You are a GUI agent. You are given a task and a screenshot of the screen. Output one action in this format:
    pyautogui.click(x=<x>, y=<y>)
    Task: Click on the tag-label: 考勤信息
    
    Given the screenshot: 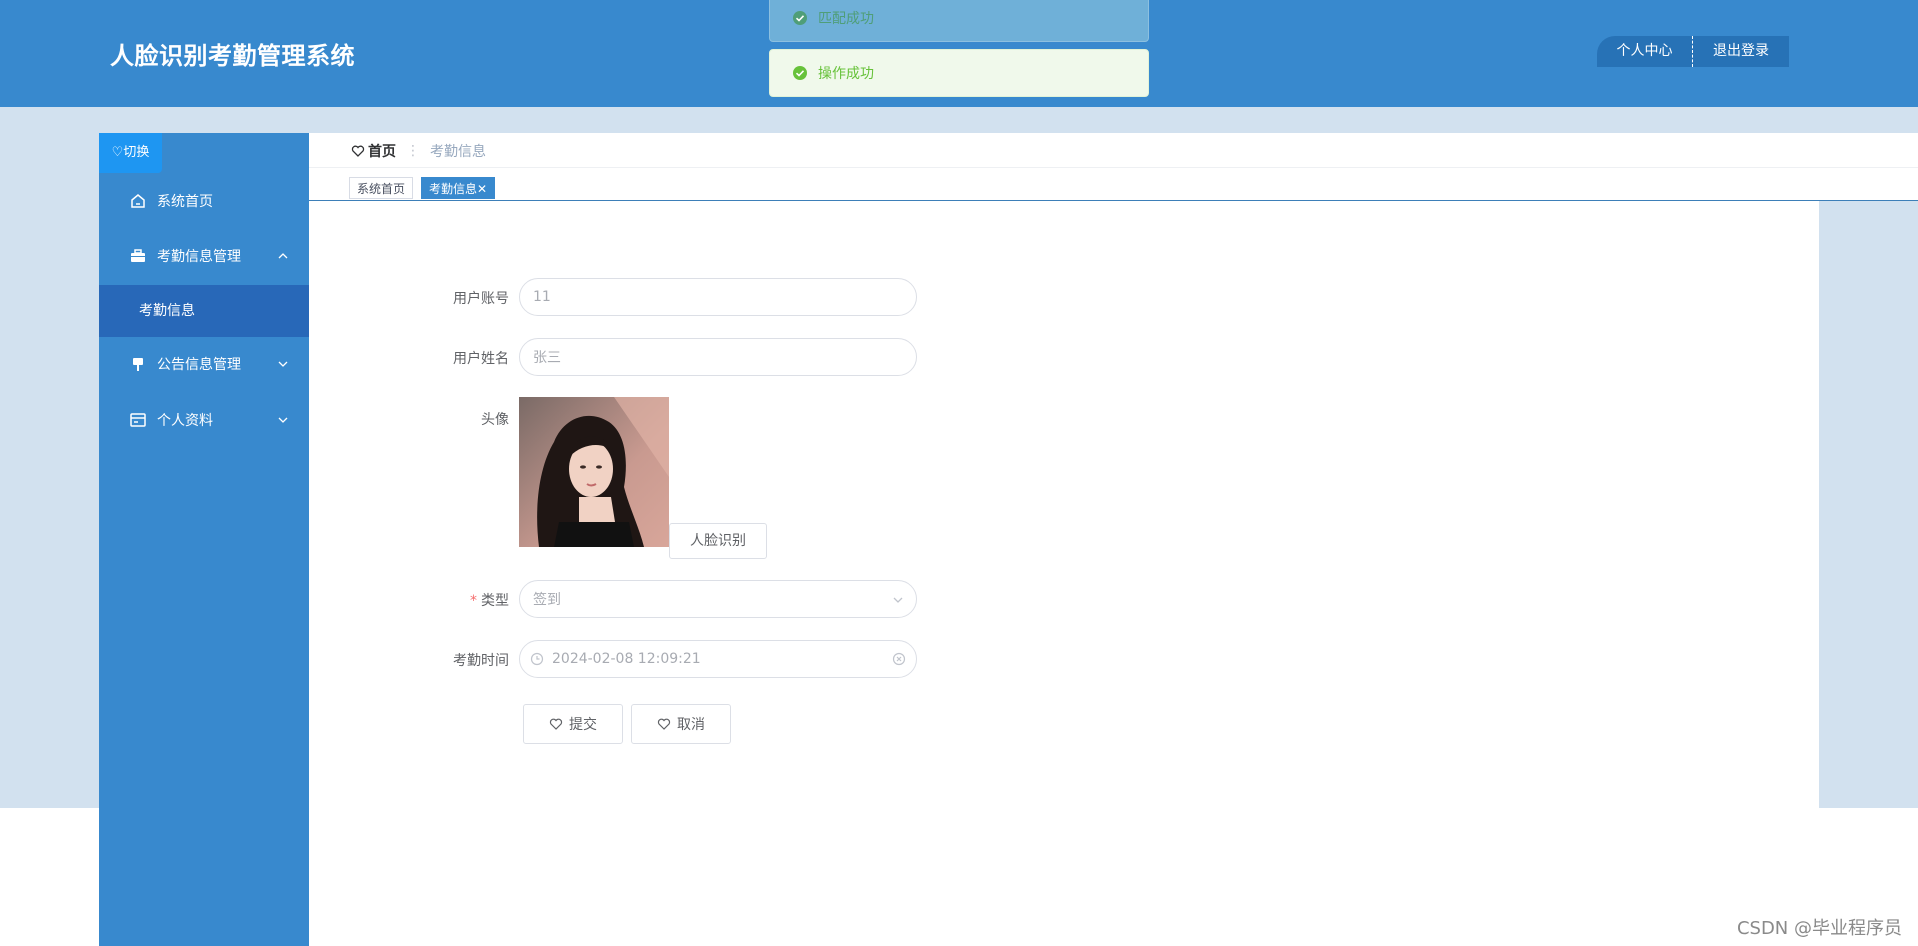 What is the action you would take?
    pyautogui.click(x=453, y=189)
    